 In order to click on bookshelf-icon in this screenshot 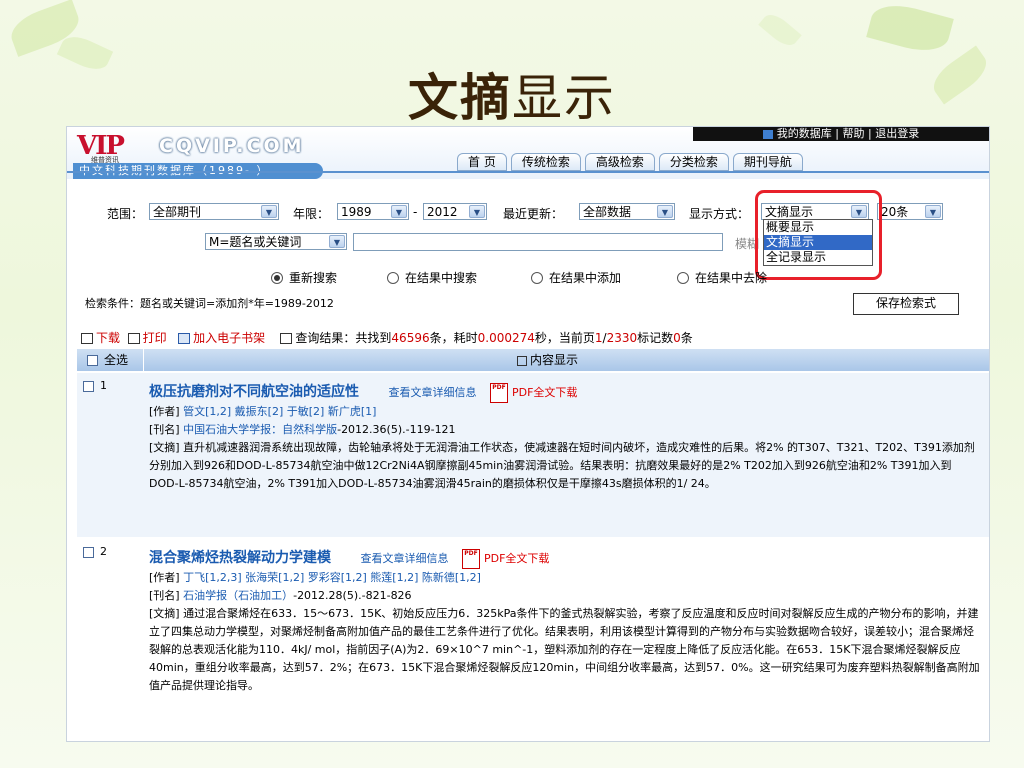, I will do `click(184, 338)`.